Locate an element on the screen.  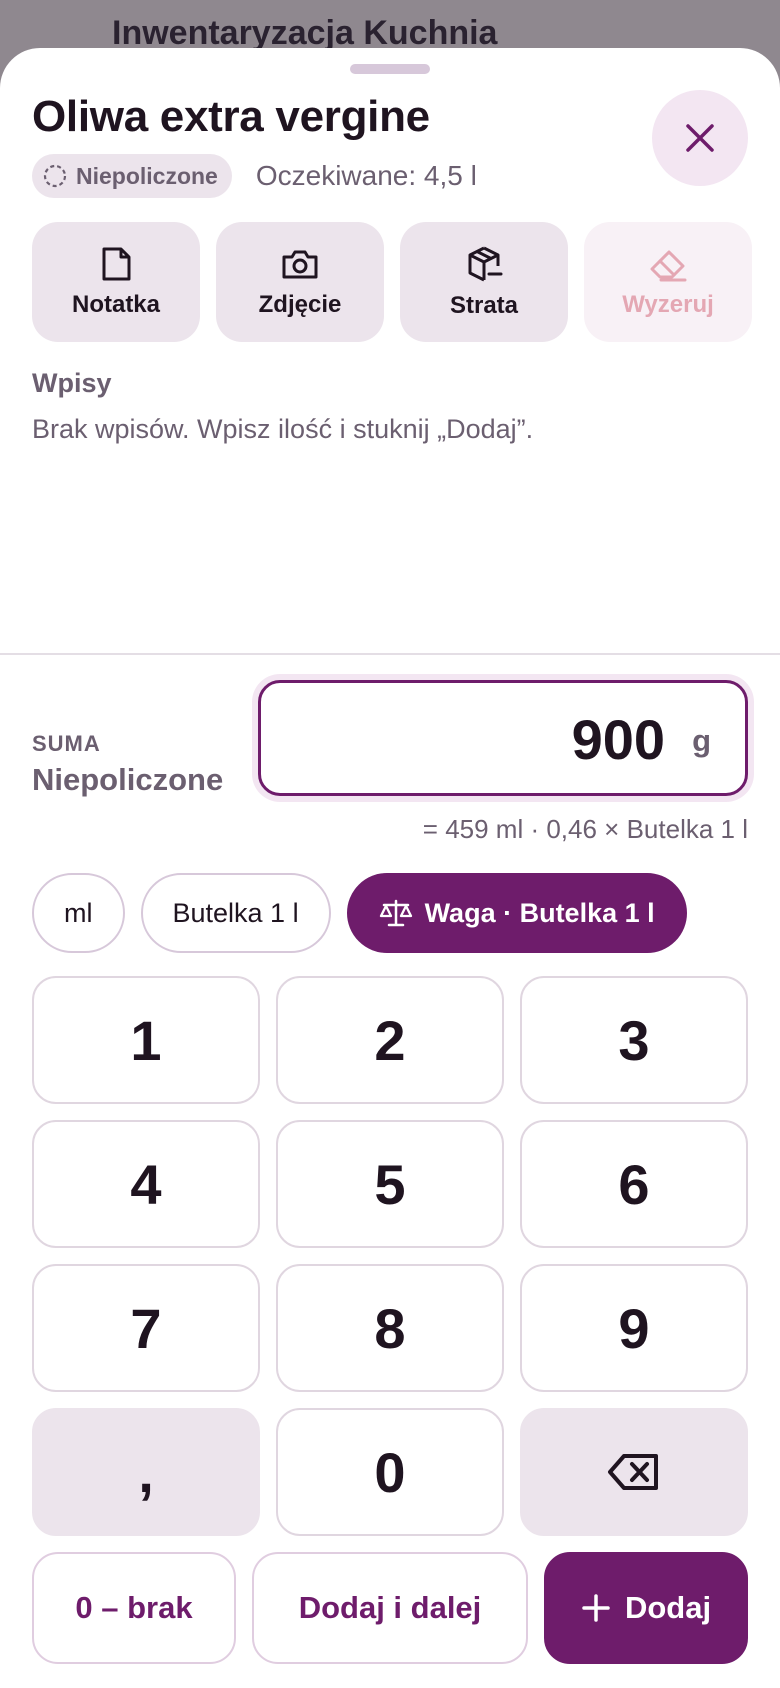
unit-chip-bottle: Butelka 1 l is located at coordinates (235, 913).